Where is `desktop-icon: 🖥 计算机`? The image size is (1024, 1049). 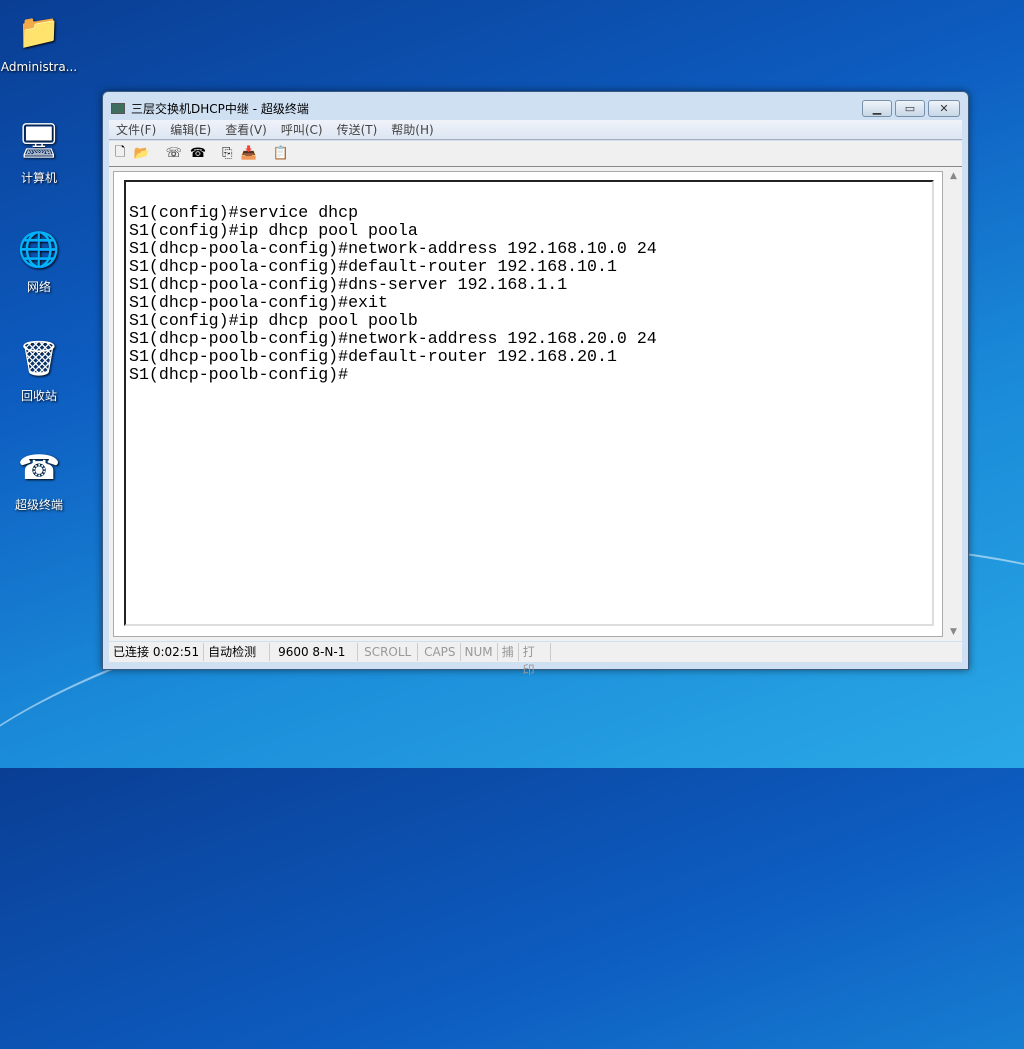 desktop-icon: 🖥 计算机 is located at coordinates (39, 151).